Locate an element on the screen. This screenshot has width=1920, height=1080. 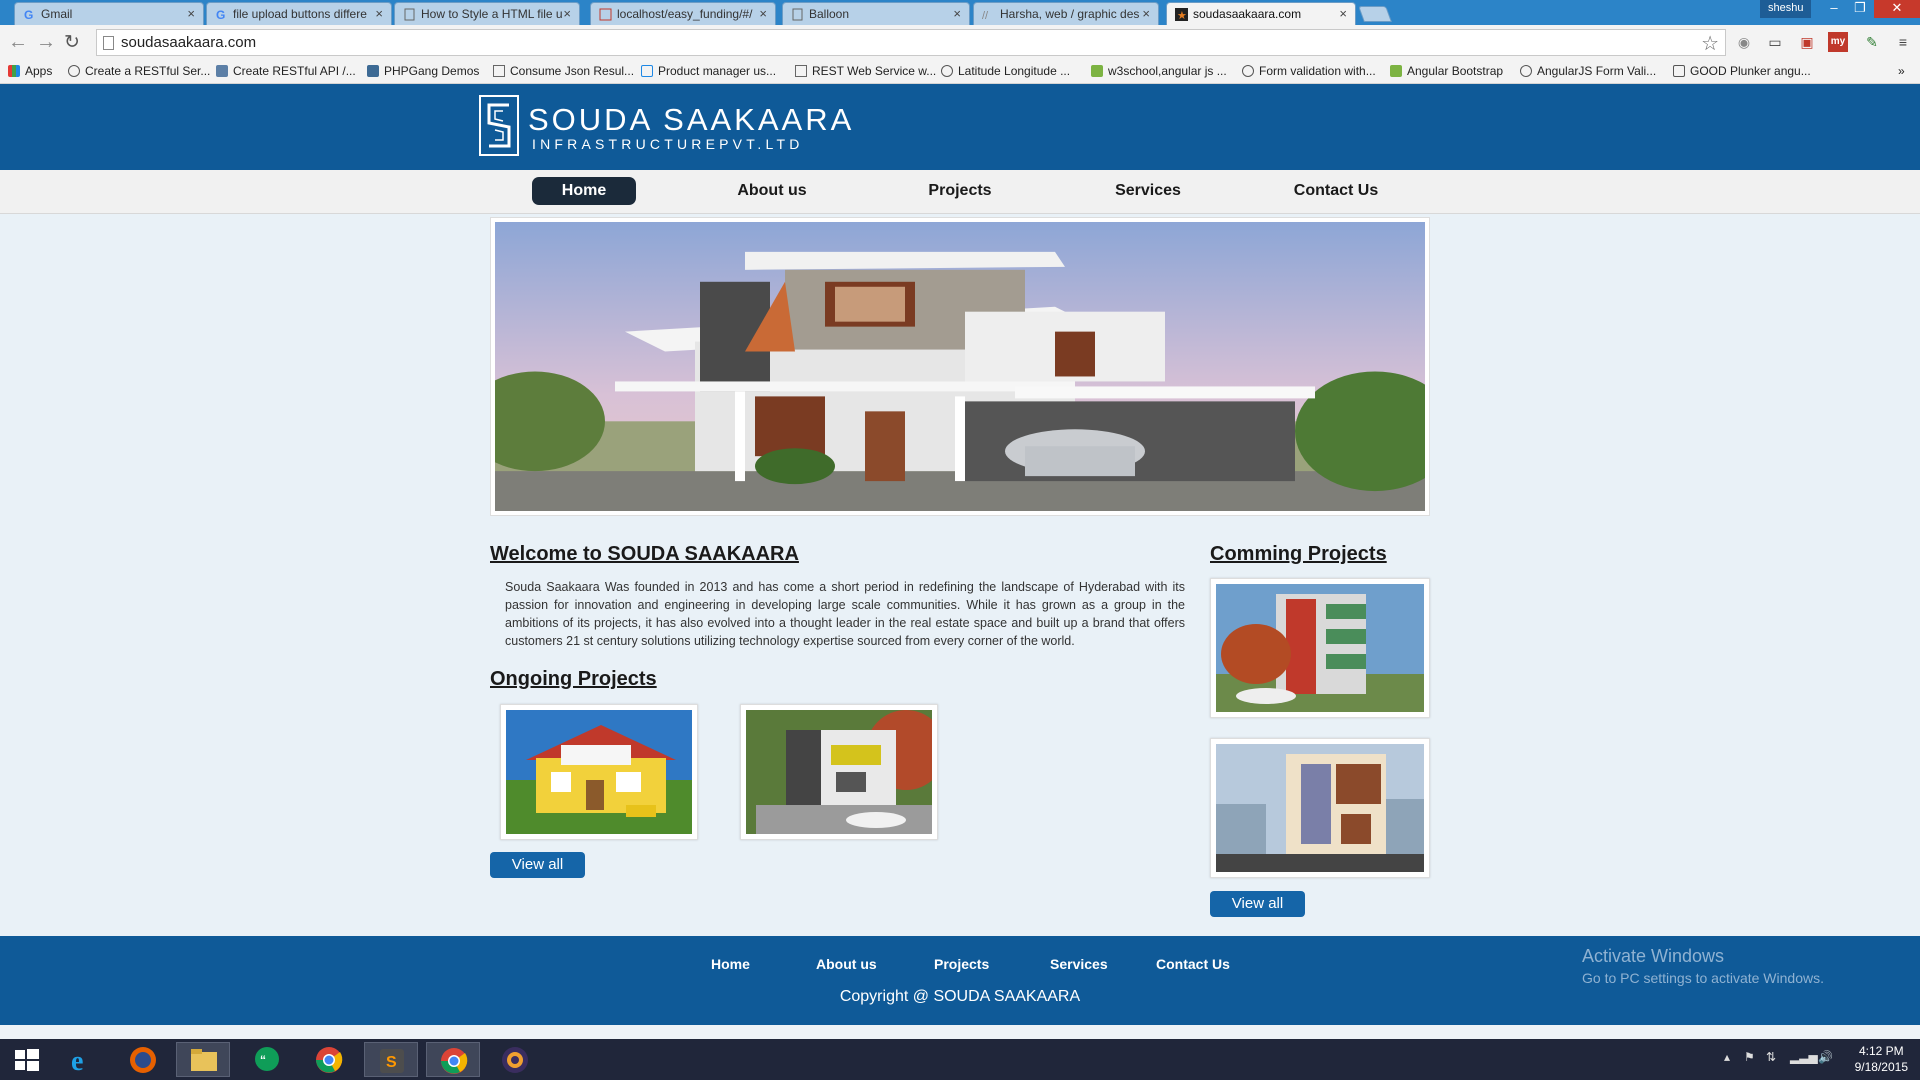
bookmark-apps: Apps is located at coordinates (30, 71).